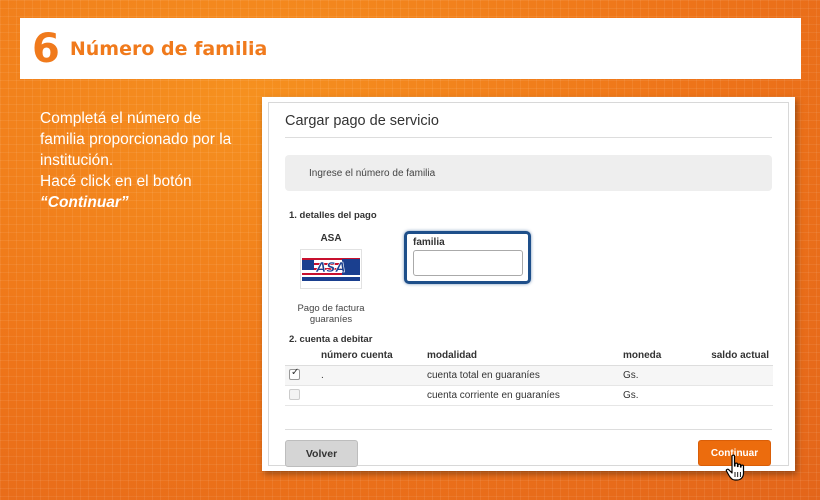  I want to click on biller-card: ASA ASA Pago de factura guaraníes, so click(331, 279).